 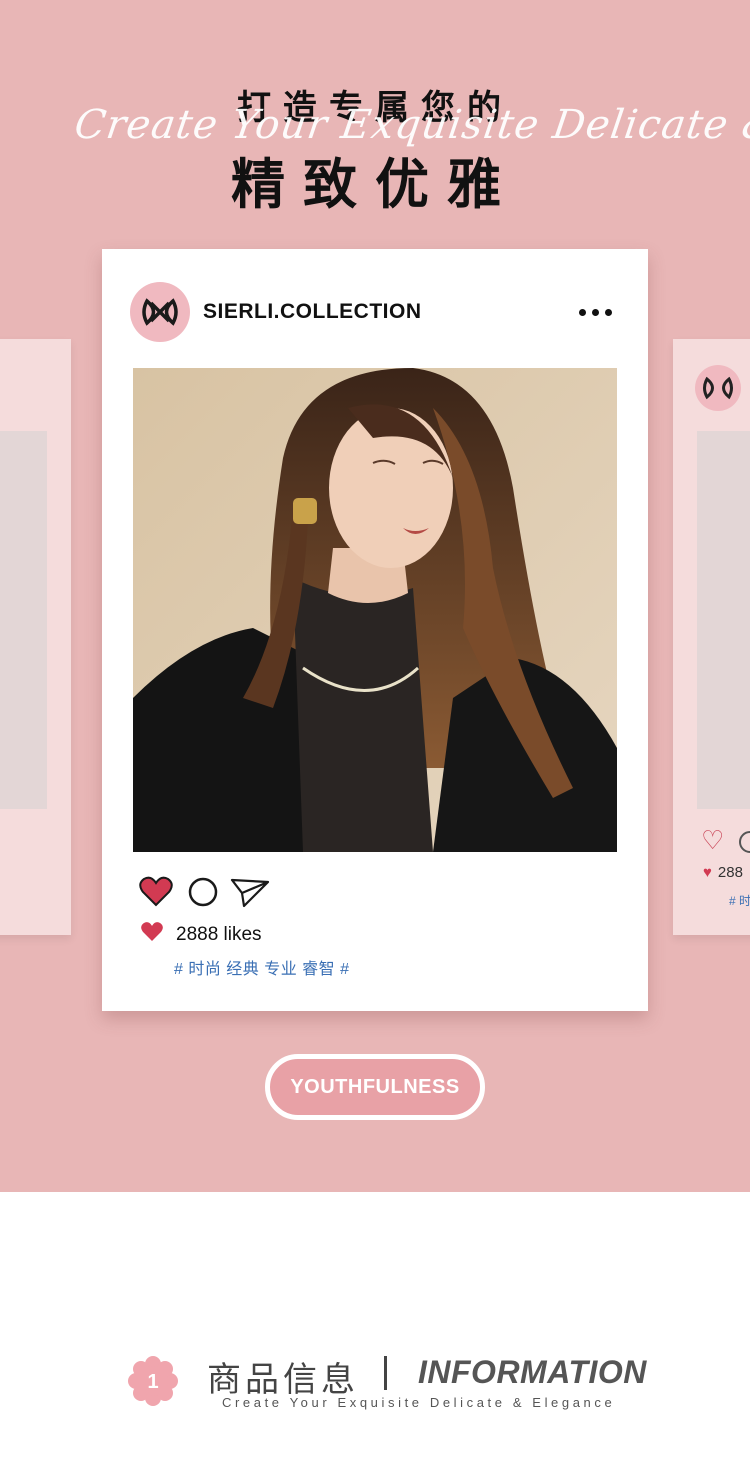 What do you see at coordinates (532, 1372) in the screenshot?
I see `section-title-en: INFORMATION` at bounding box center [532, 1372].